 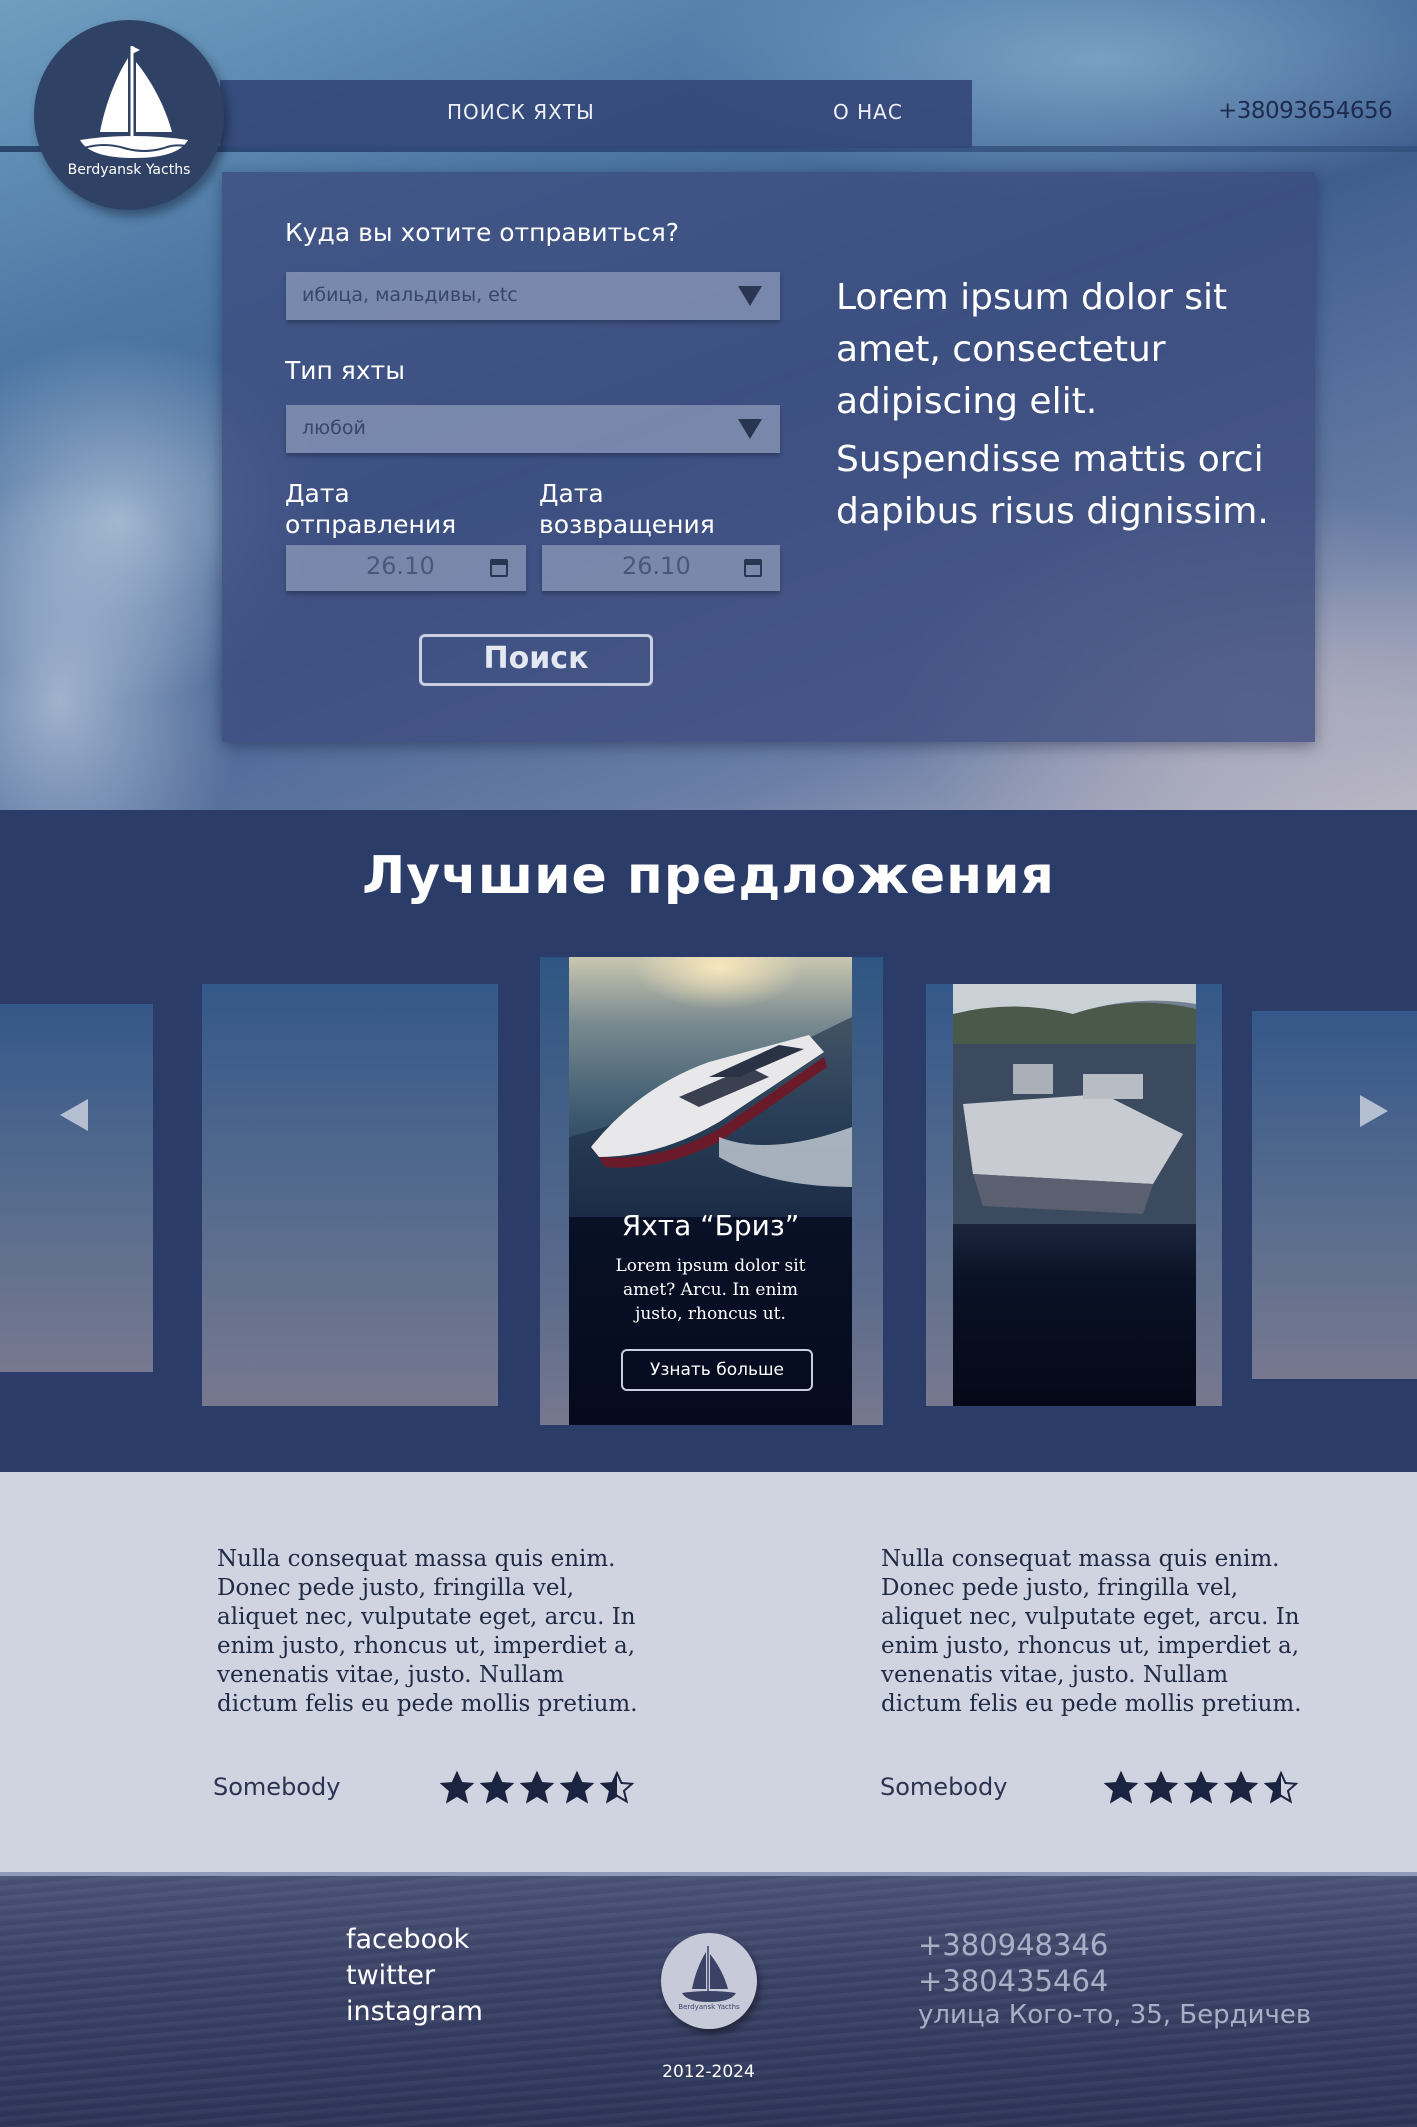 What do you see at coordinates (277, 1787) in the screenshot?
I see `review-1-author: Somebody` at bounding box center [277, 1787].